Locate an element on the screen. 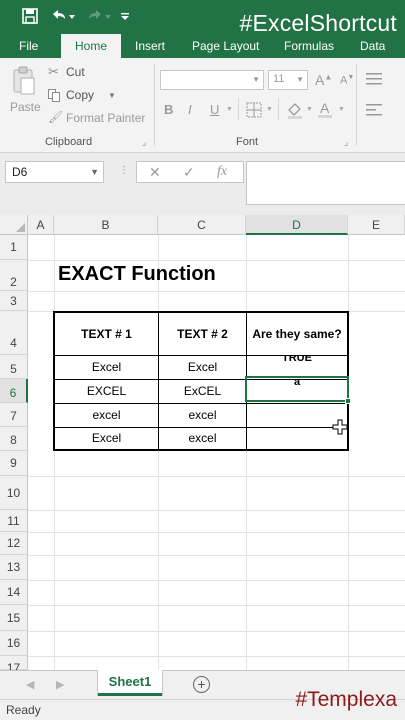 This screenshot has width=405, height=720. copy-icon is located at coordinates (54, 95).